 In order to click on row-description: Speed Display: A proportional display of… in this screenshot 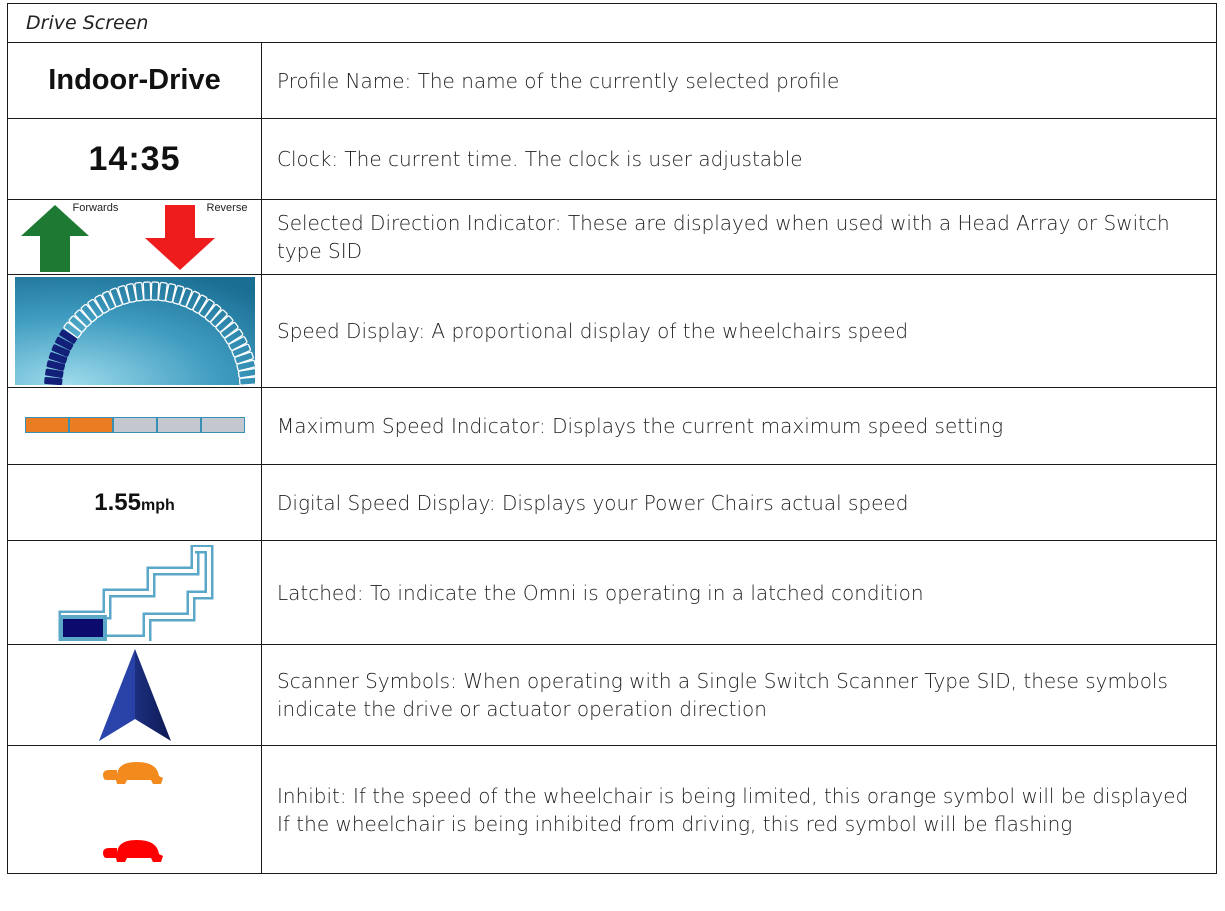, I will do `click(739, 331)`.